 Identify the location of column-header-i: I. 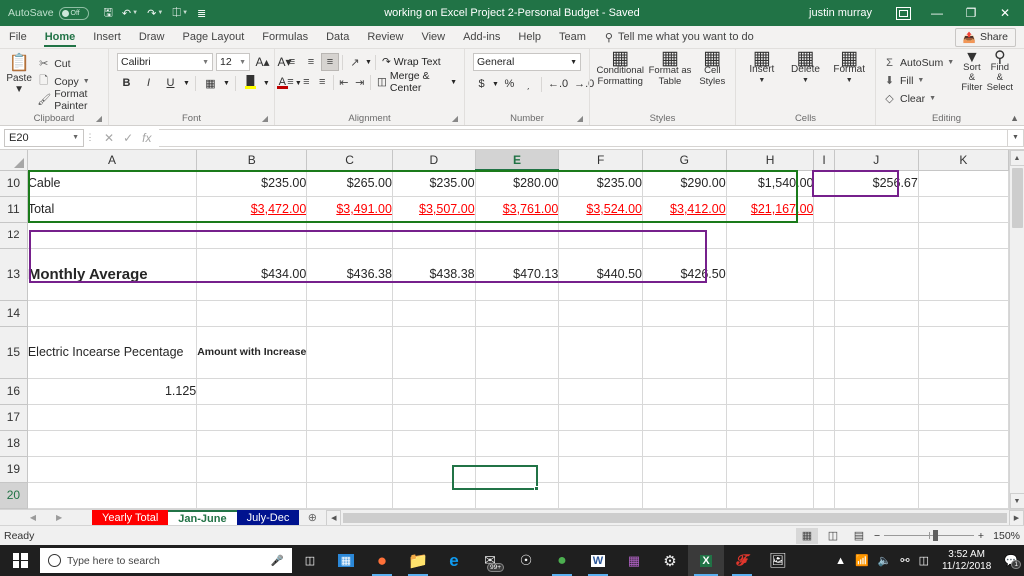
(824, 160).